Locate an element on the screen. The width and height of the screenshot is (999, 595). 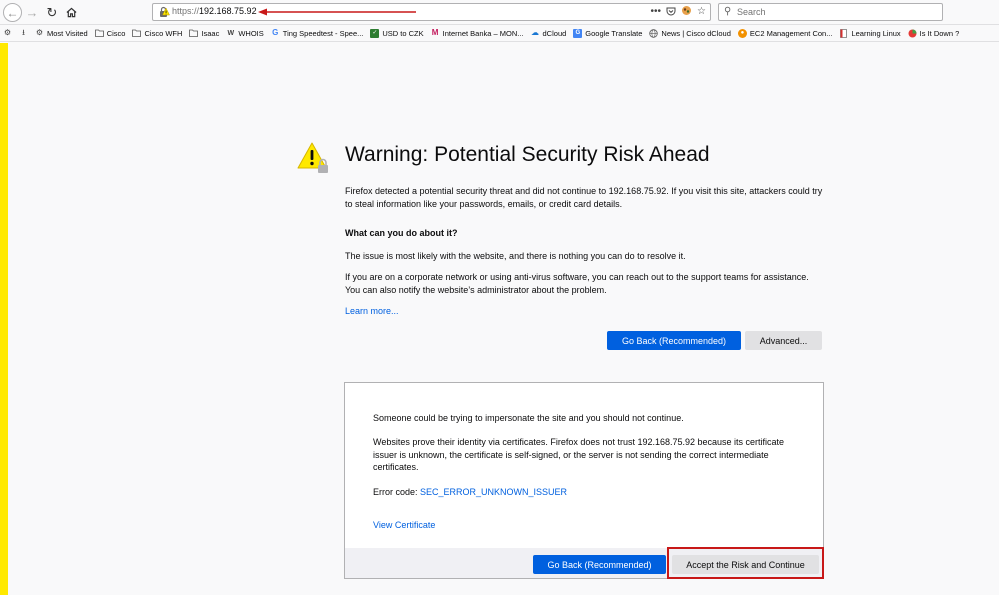
aws-icon: ● is located at coordinates (742, 33).